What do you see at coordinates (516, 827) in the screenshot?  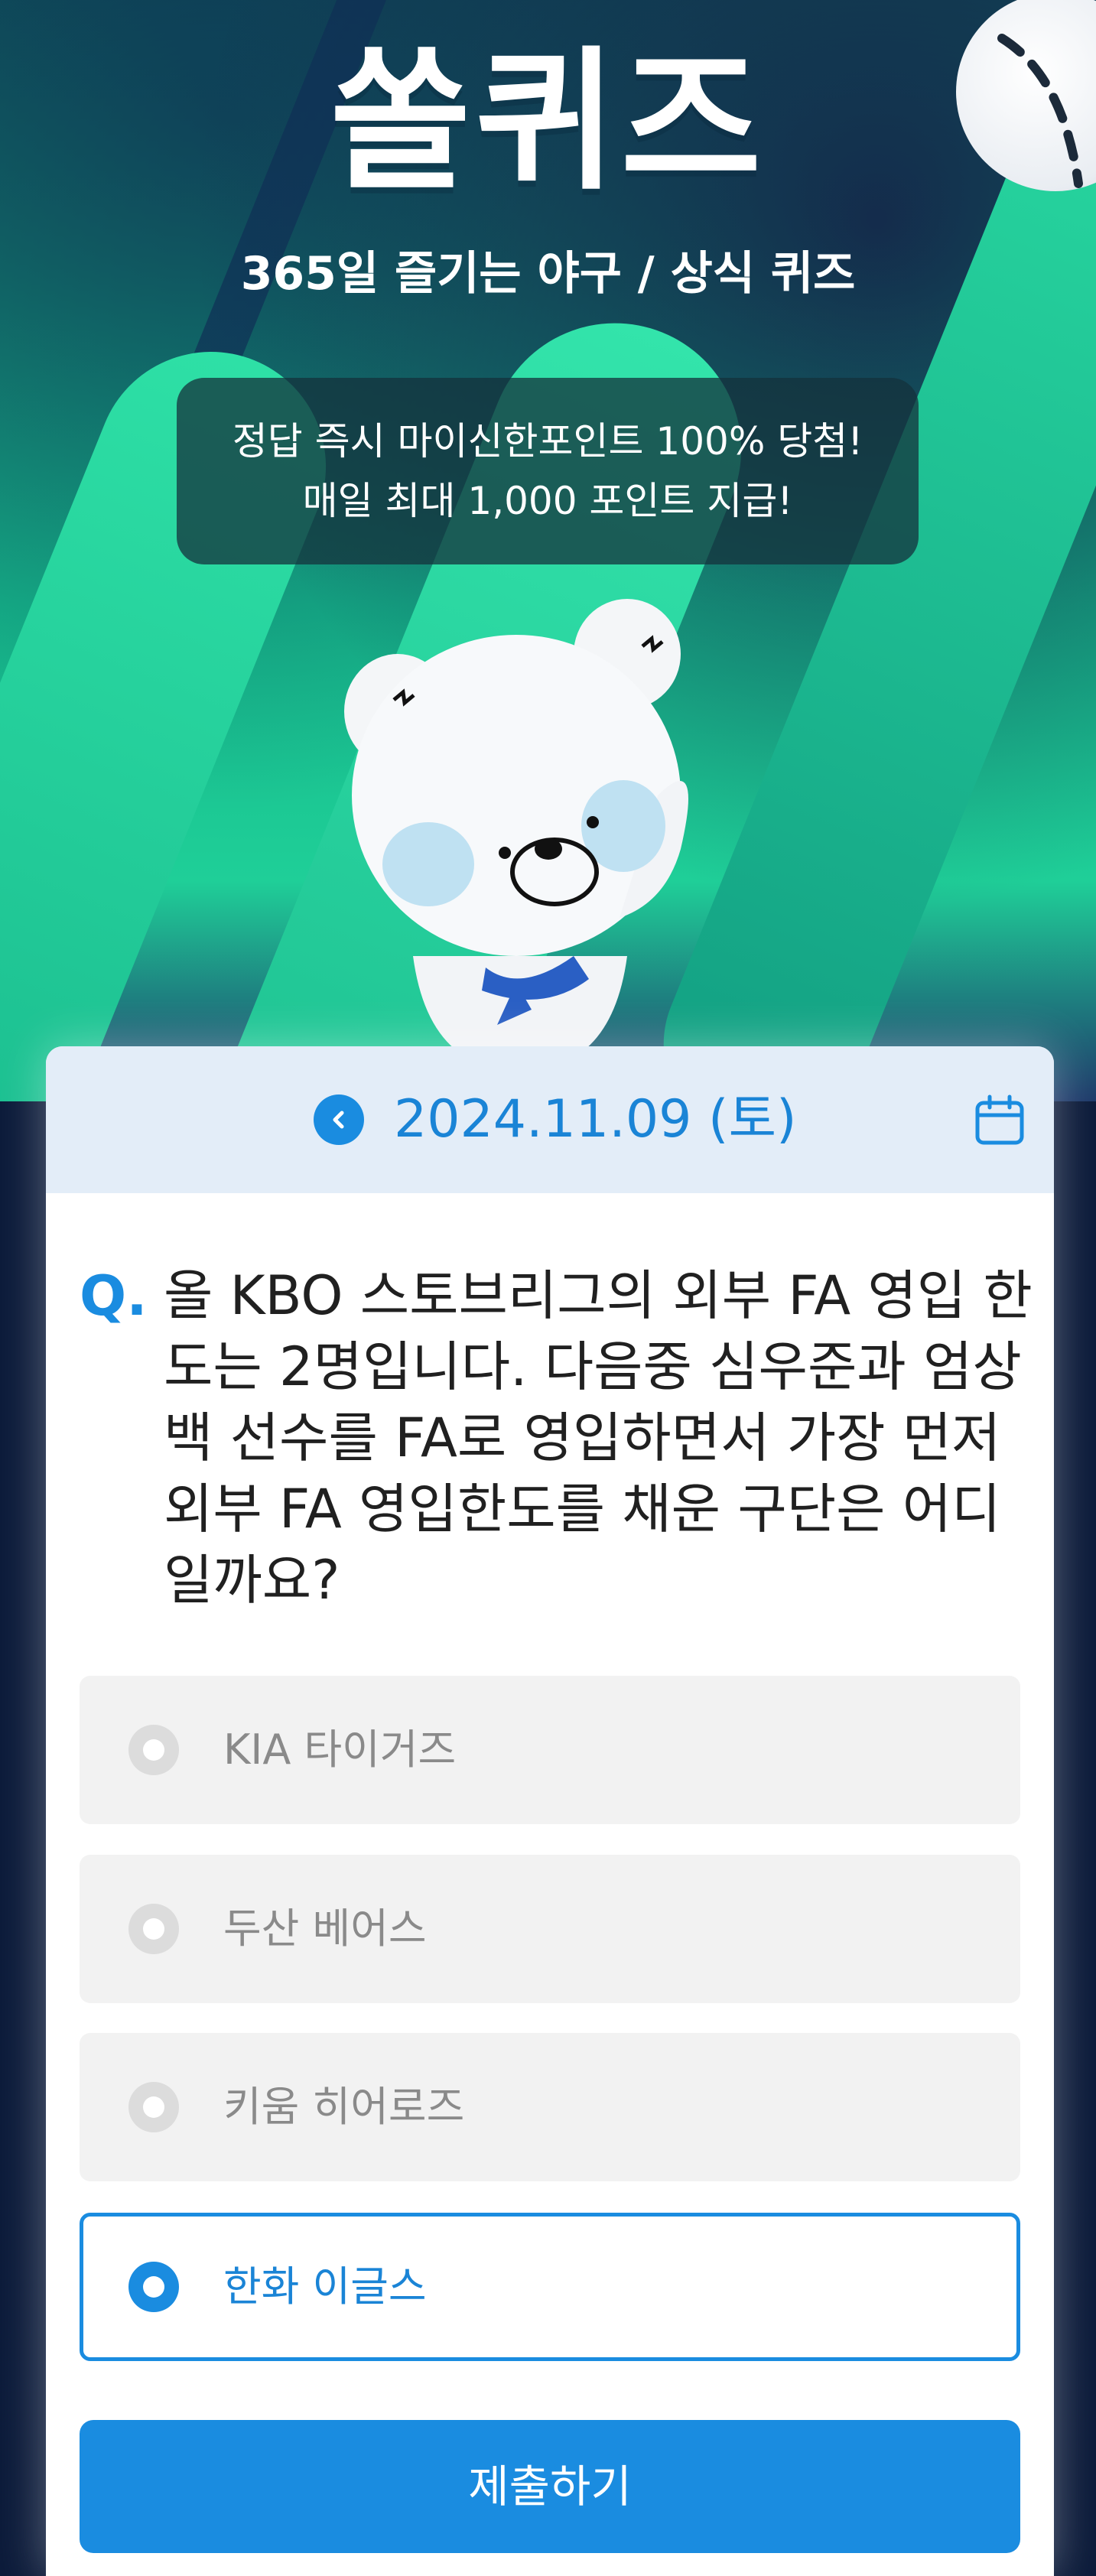 I see `bear-mascot-icon` at bounding box center [516, 827].